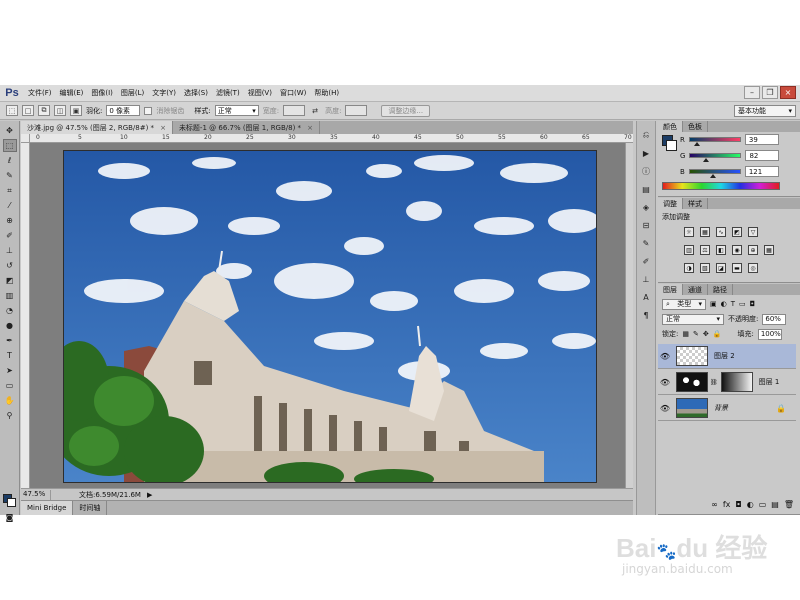 The width and height of the screenshot is (800, 600). What do you see at coordinates (742, 304) in the screenshot?
I see `filter-shape-icon: ▭` at bounding box center [742, 304].